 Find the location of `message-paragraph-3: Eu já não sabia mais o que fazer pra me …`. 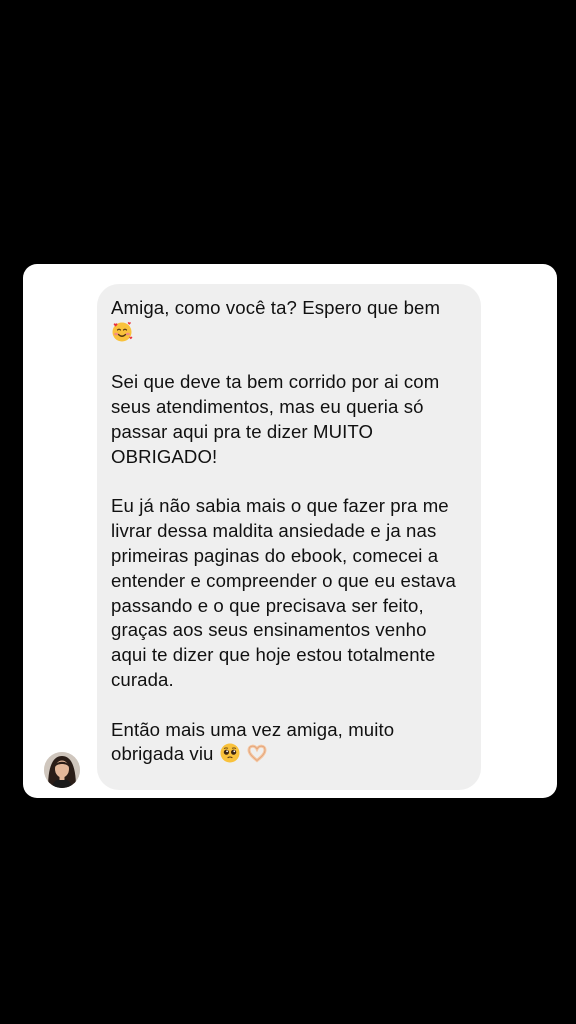

message-paragraph-3: Eu já não sabia mais o que fazer pra me … is located at coordinates (283, 592).